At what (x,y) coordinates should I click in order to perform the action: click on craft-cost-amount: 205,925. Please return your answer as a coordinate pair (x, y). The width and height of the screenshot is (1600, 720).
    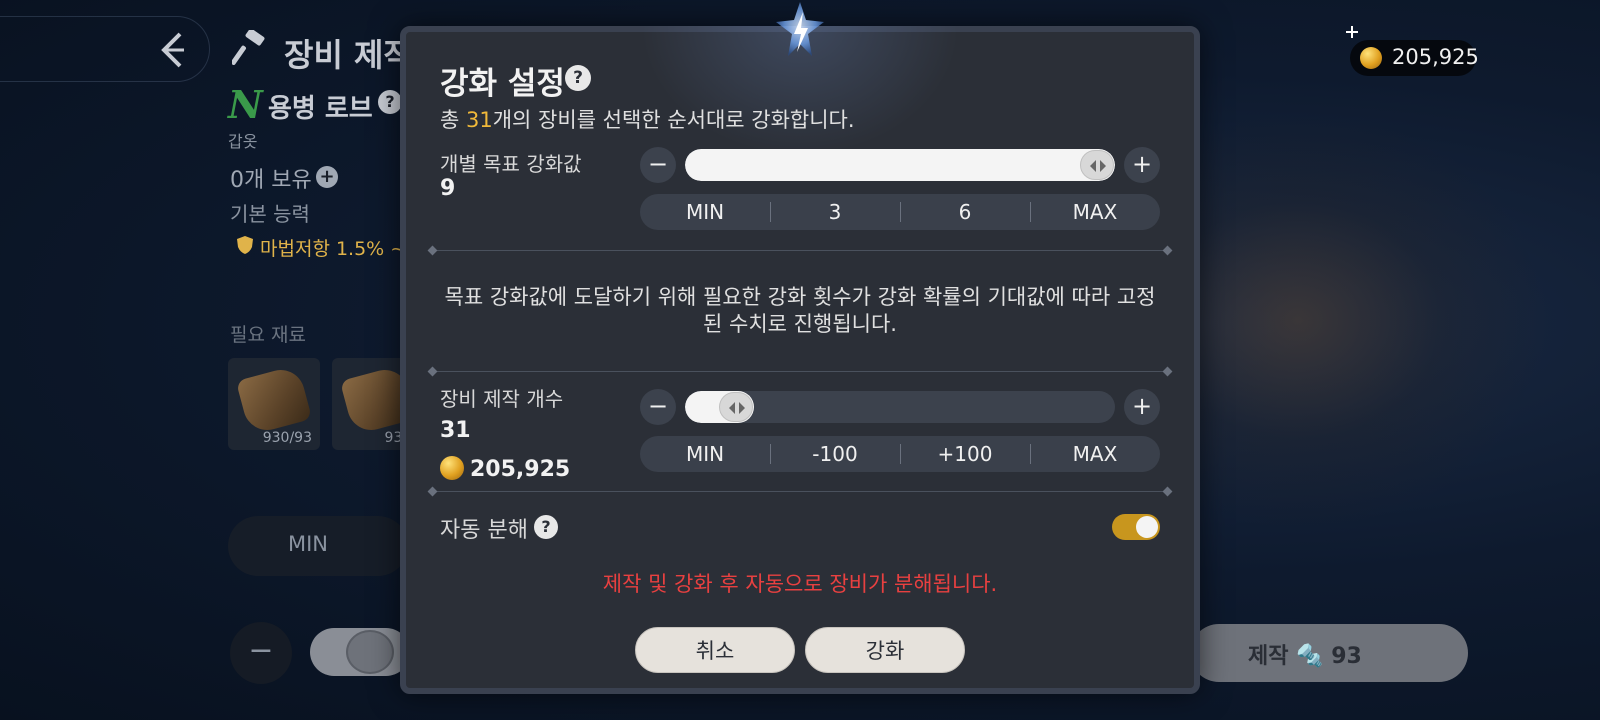
    Looking at the image, I should click on (520, 469).